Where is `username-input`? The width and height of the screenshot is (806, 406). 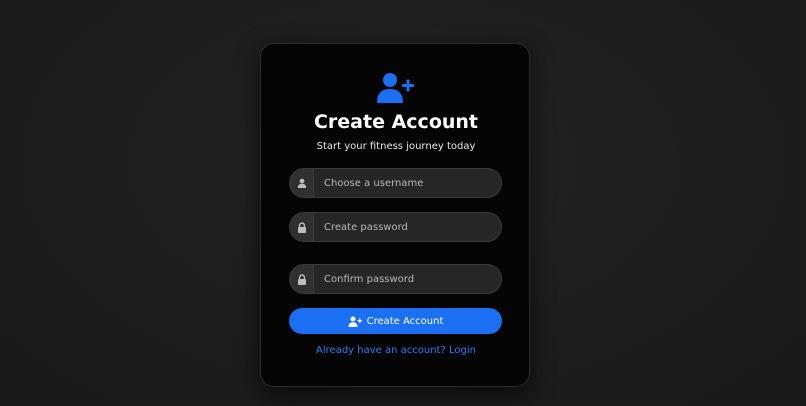
username-input is located at coordinates (407, 183).